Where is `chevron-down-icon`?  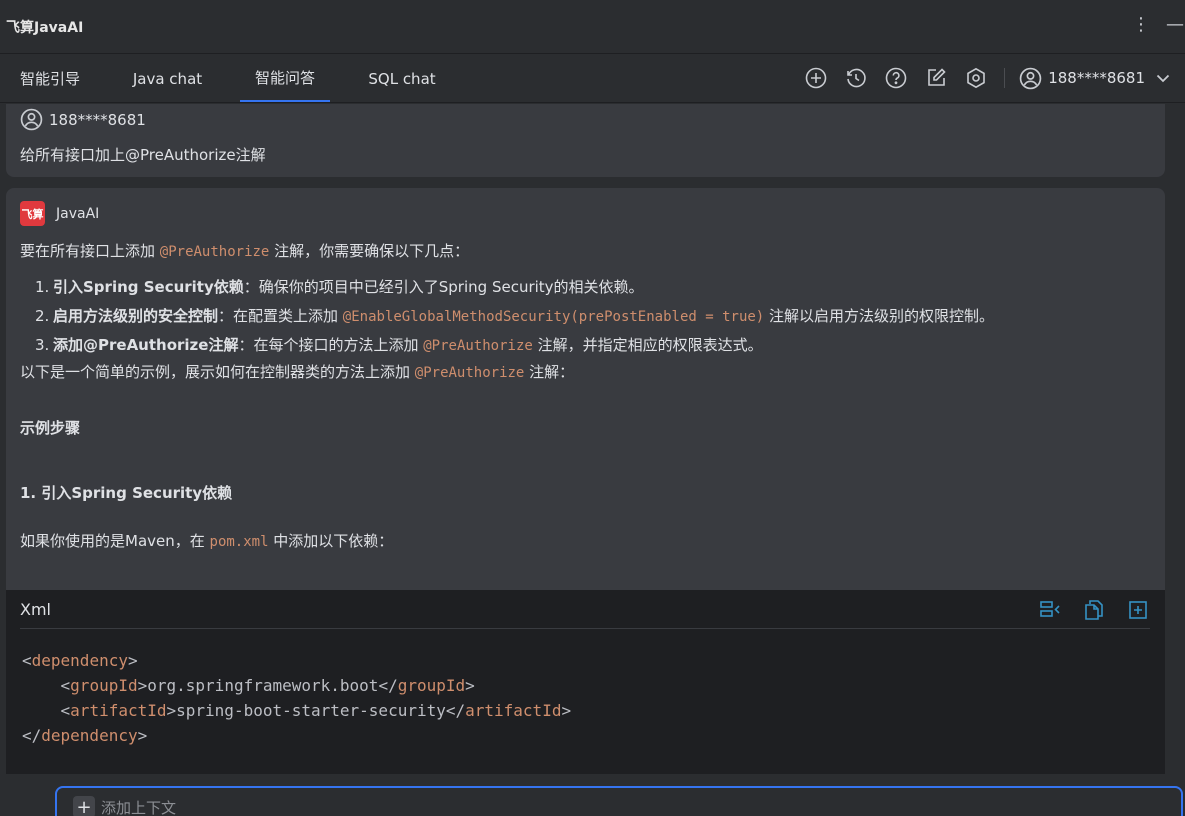
chevron-down-icon is located at coordinates (1163, 78).